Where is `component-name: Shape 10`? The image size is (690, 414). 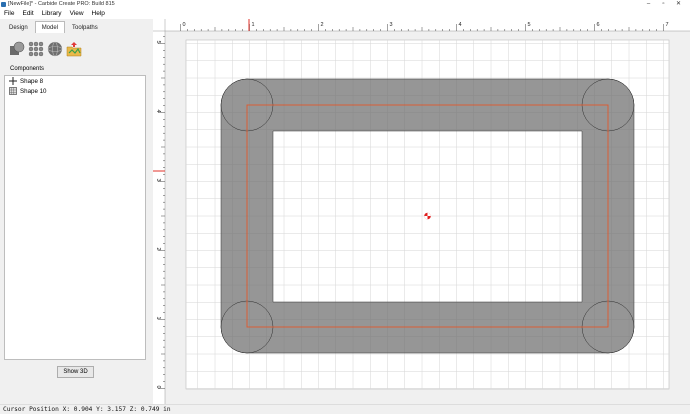
component-name: Shape 10 is located at coordinates (33, 91).